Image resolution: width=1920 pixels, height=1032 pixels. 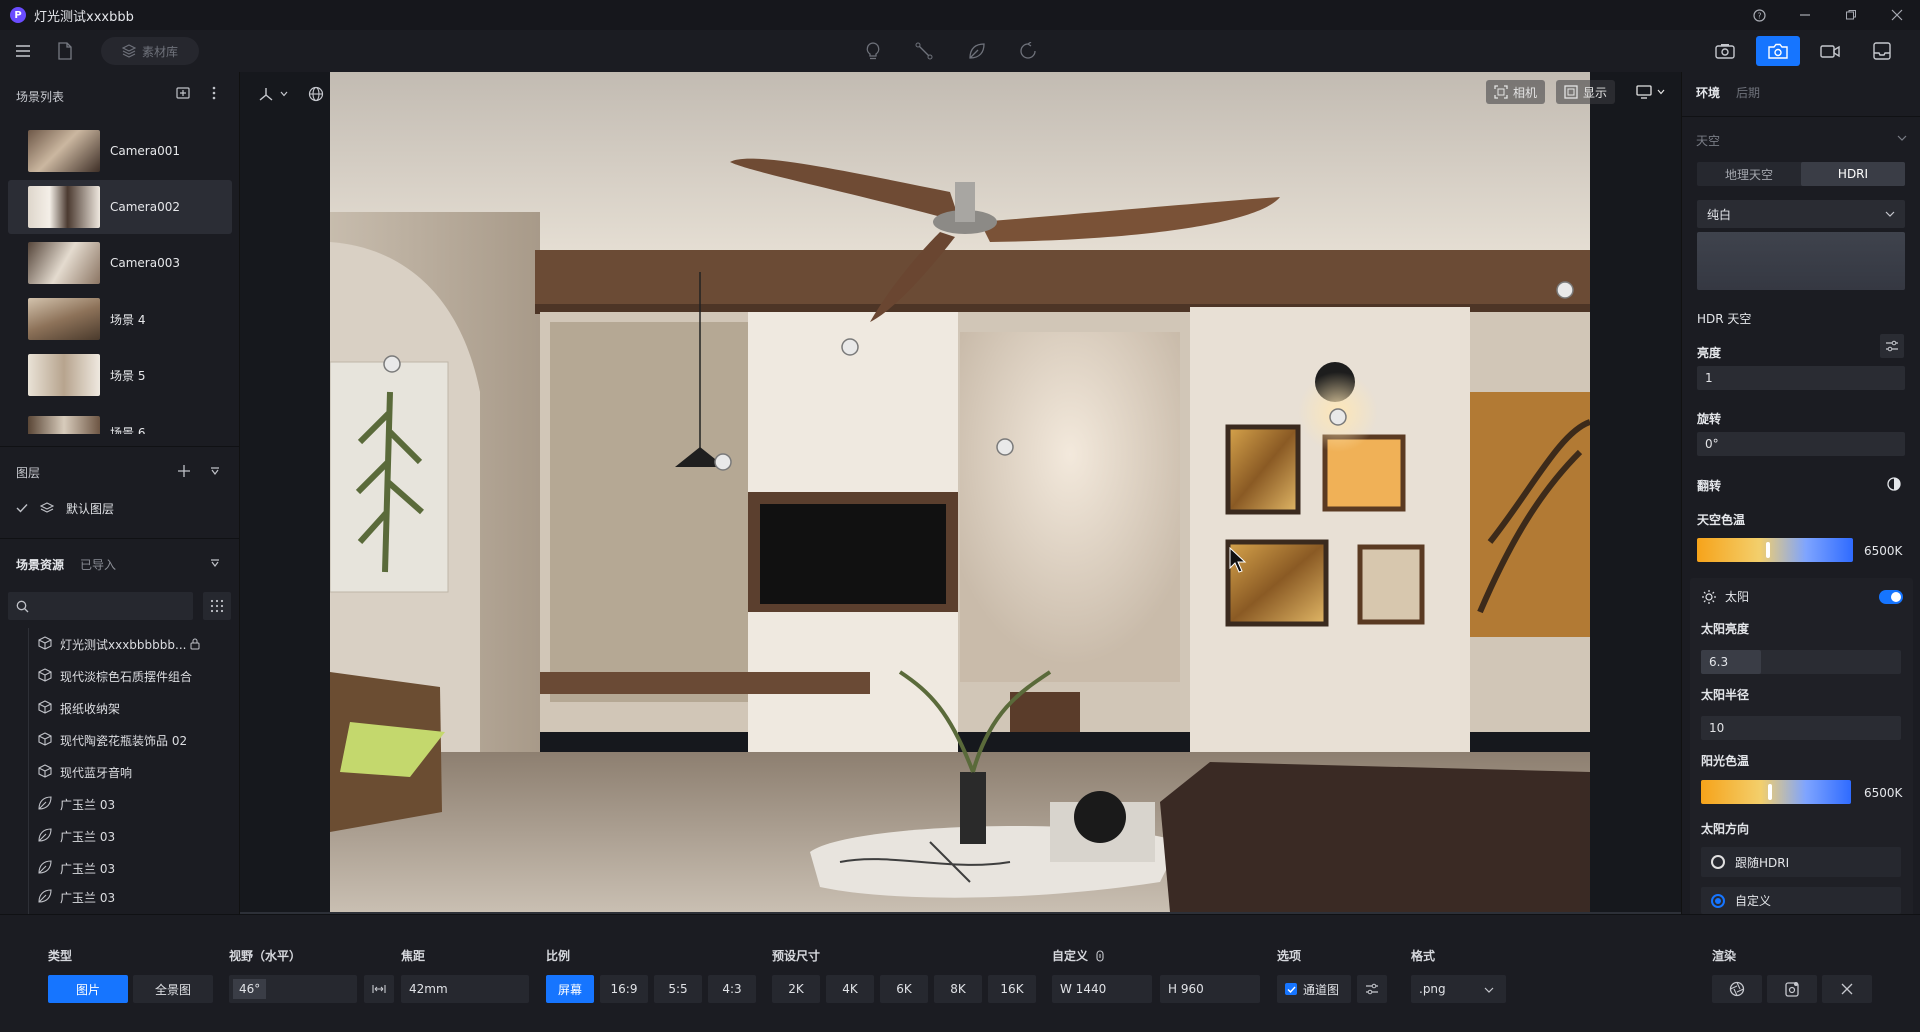 What do you see at coordinates (88, 989) in the screenshot?
I see `type-image-button: 图片` at bounding box center [88, 989].